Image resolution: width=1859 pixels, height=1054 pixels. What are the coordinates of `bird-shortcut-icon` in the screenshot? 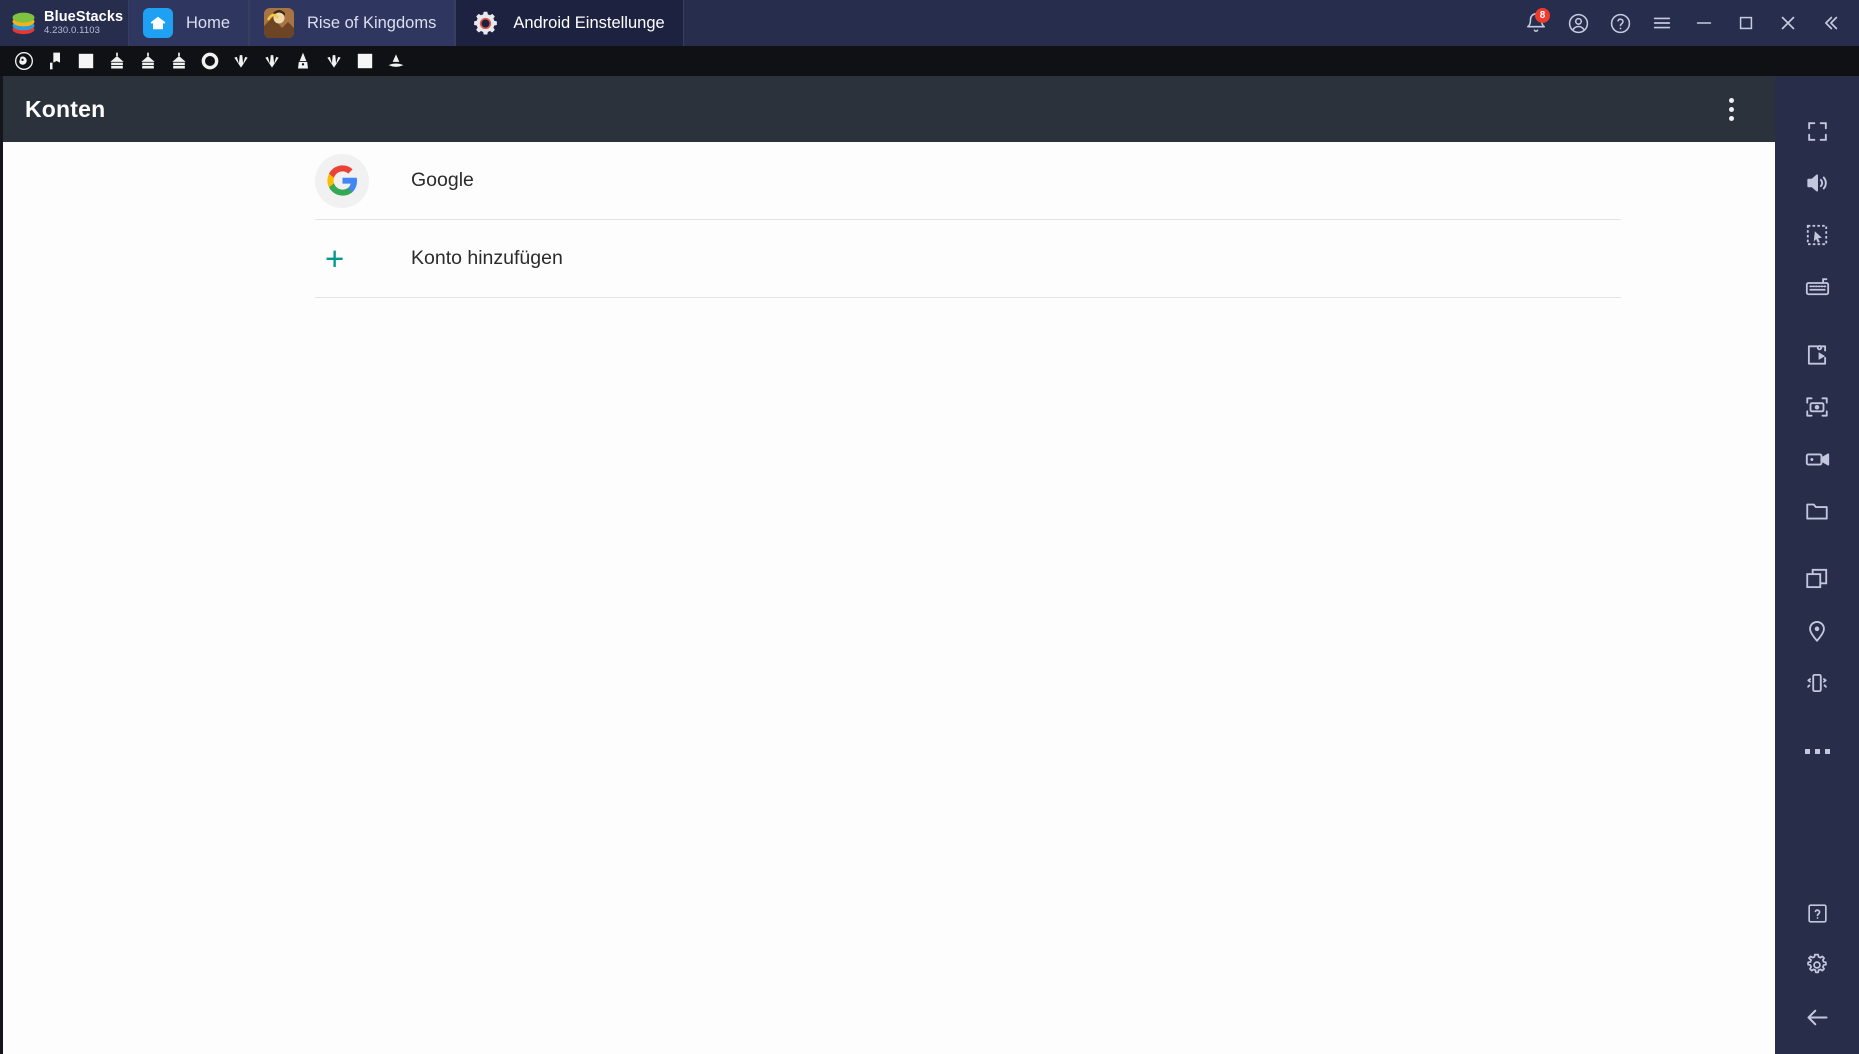 It's located at (395, 61).